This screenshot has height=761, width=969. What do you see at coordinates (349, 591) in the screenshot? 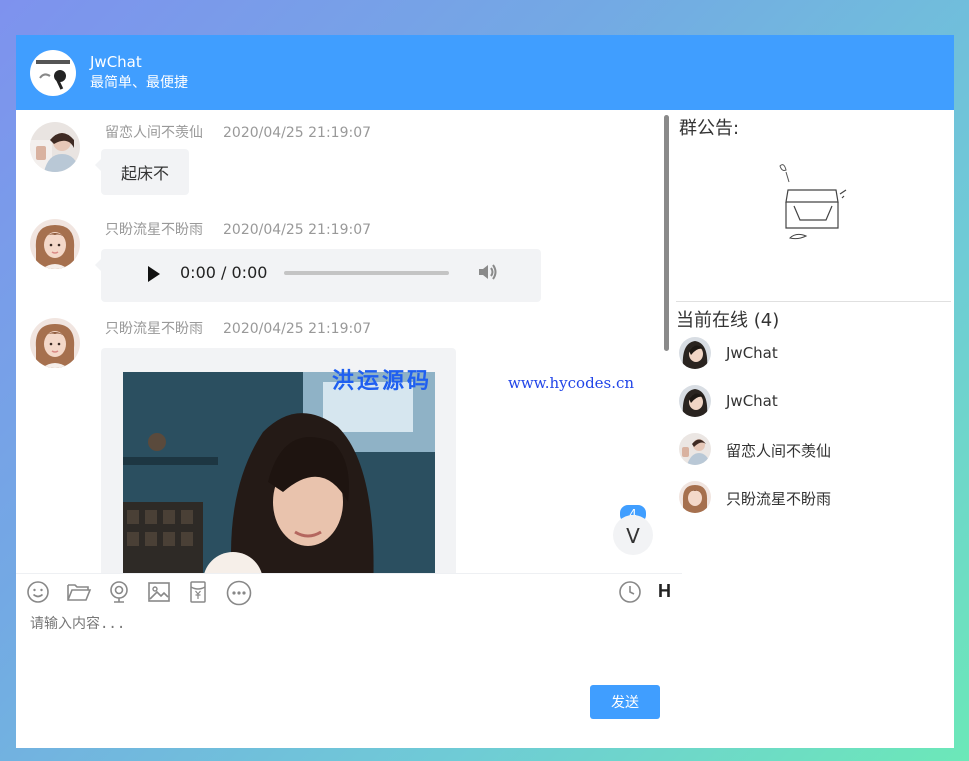
I see `input-toolbar: H` at bounding box center [349, 591].